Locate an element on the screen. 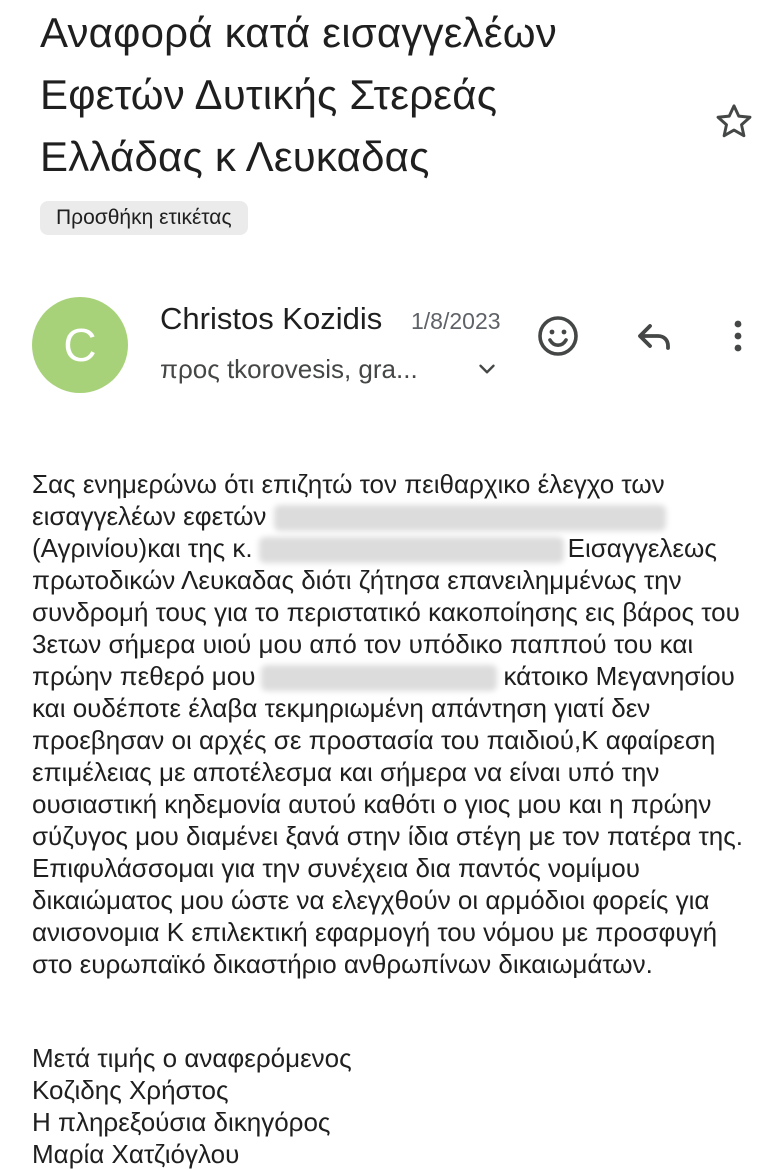 This screenshot has height=1170, width=782. email-date: 1/8/2023 is located at coordinates (456, 321).